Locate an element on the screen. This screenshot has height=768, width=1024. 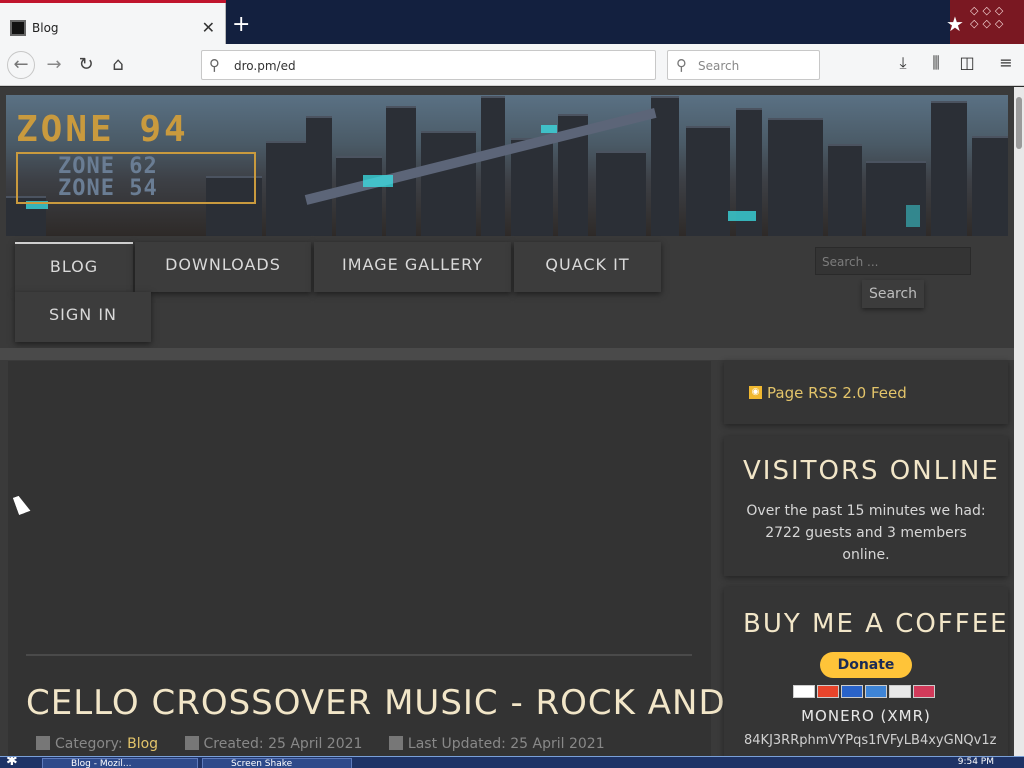
logo-main-text: ZONE 94 is located at coordinates (102, 129).